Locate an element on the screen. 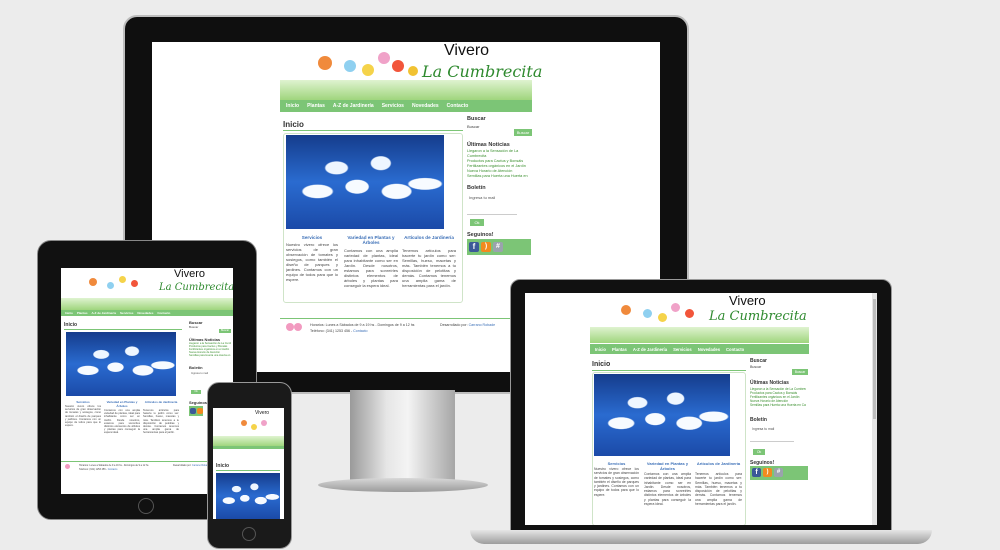 Image resolution: width=1000 pixels, height=550 pixels. column-title-servicios: Servicios is located at coordinates (83, 402).